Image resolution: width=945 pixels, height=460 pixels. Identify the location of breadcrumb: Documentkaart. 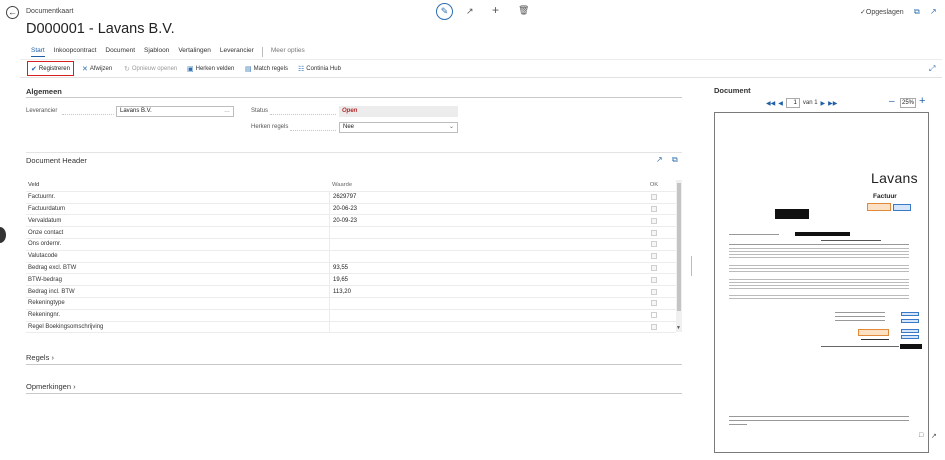
(50, 11).